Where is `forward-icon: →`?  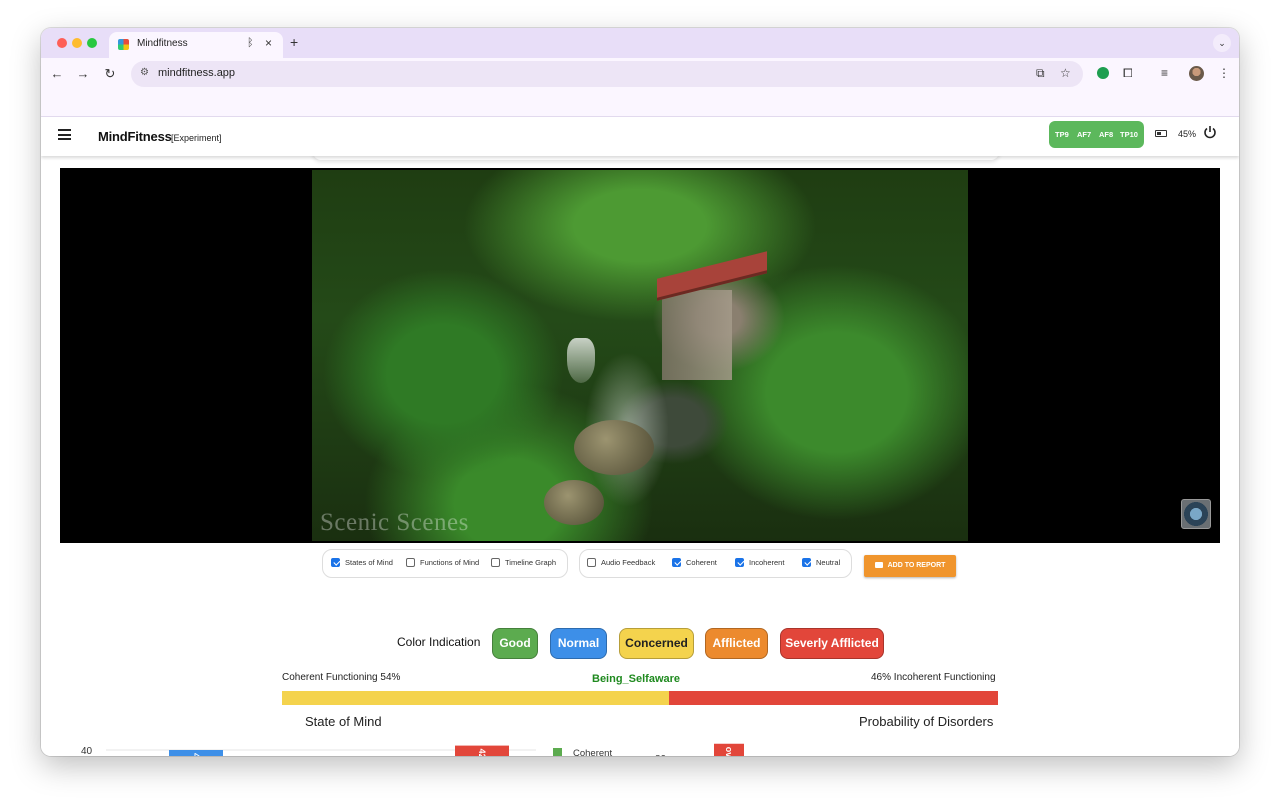 forward-icon: → is located at coordinates (83, 73).